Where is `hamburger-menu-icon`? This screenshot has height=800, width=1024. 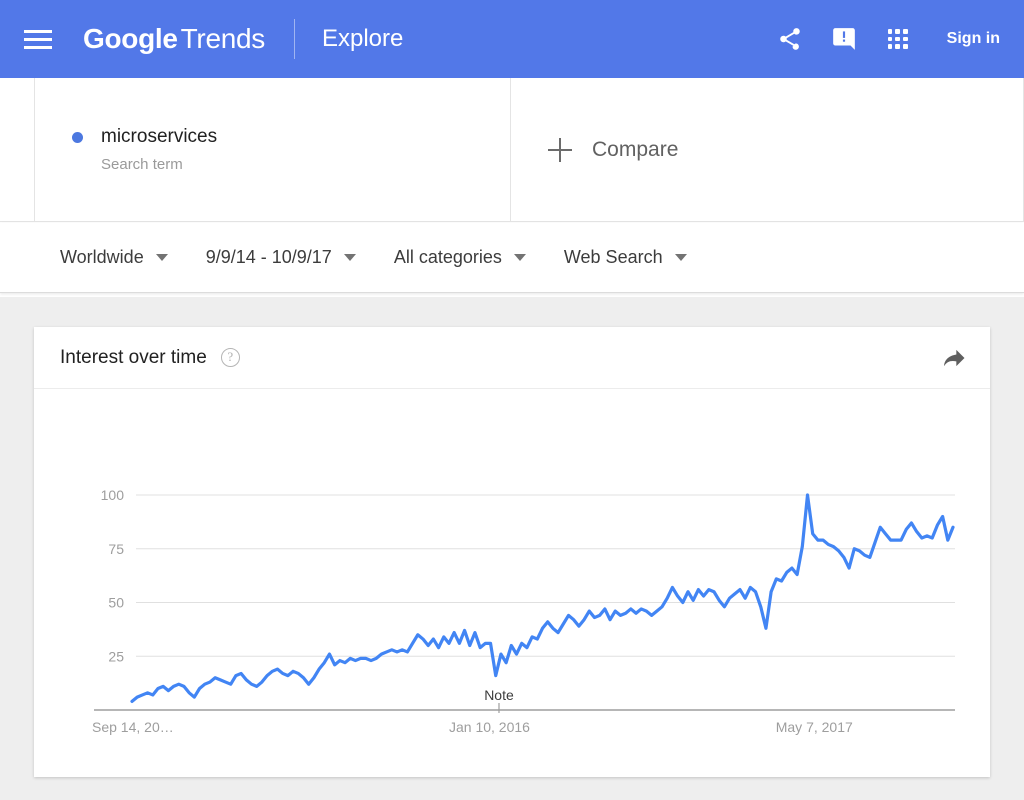 hamburger-menu-icon is located at coordinates (39, 39).